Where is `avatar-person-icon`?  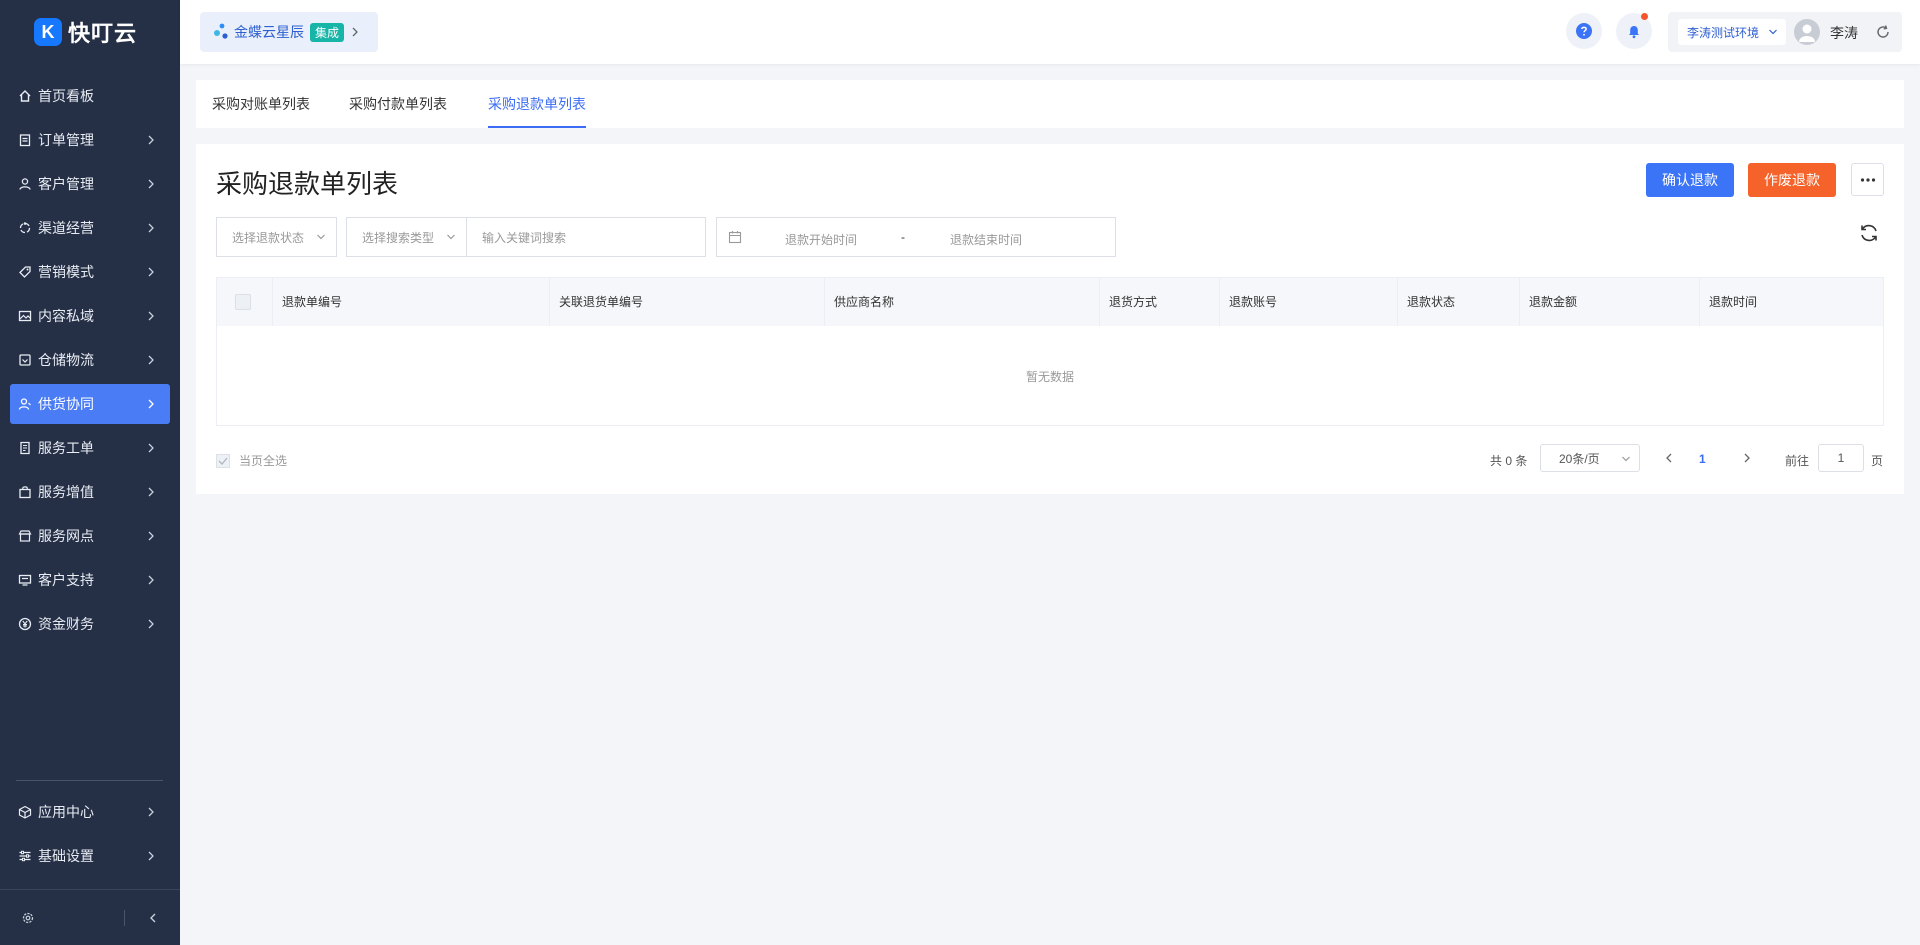
avatar-person-icon is located at coordinates (1807, 33).